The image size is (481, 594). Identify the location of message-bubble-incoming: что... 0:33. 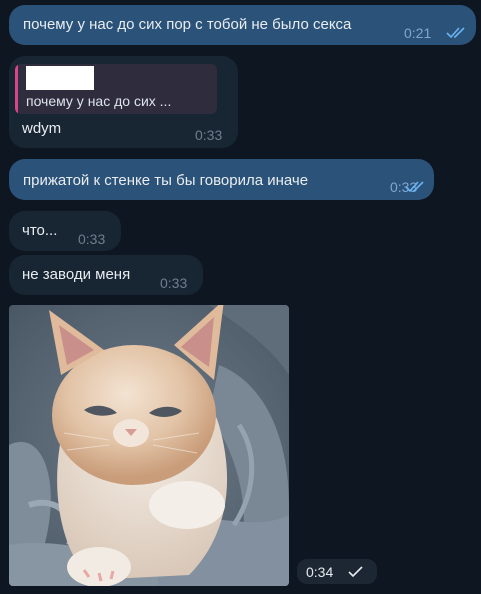
(65, 231).